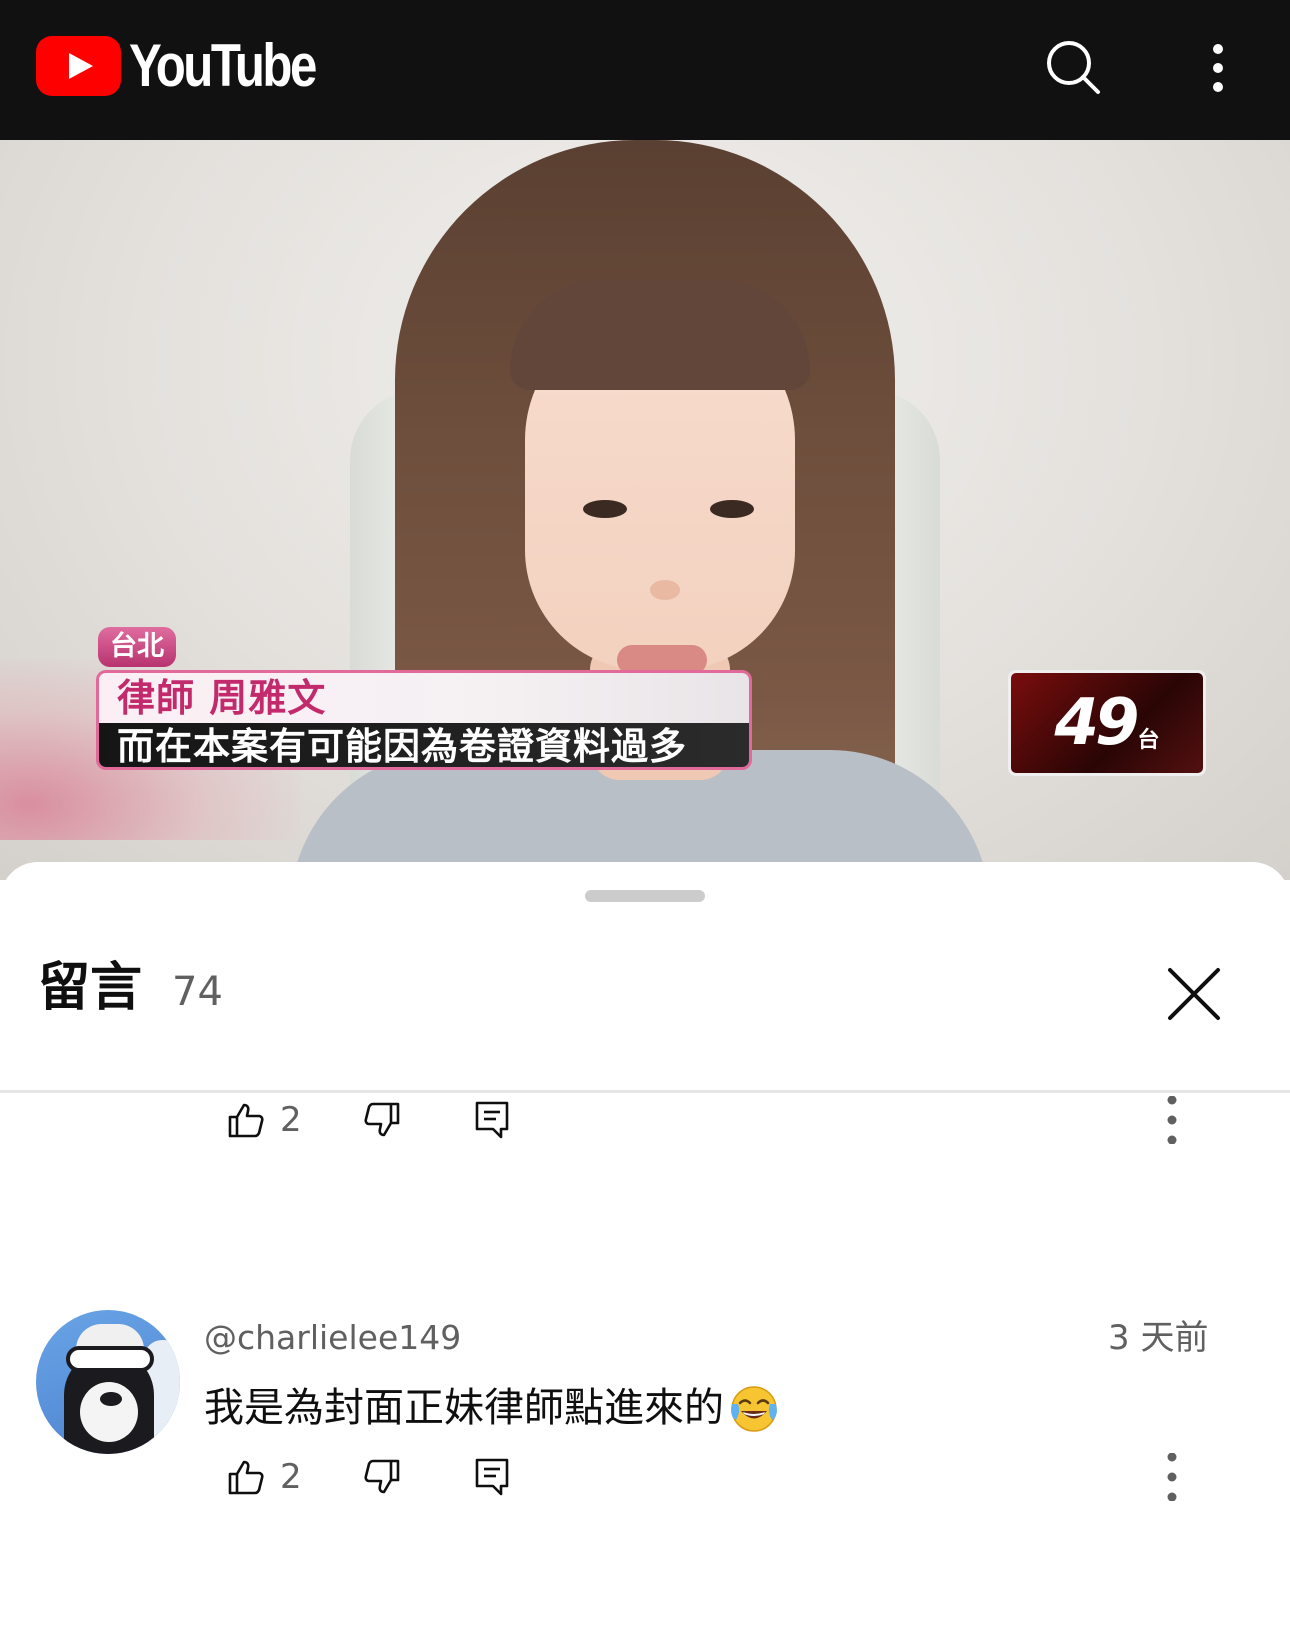  I want to click on face-with-tears-of-joy-icon, so click(754, 1409).